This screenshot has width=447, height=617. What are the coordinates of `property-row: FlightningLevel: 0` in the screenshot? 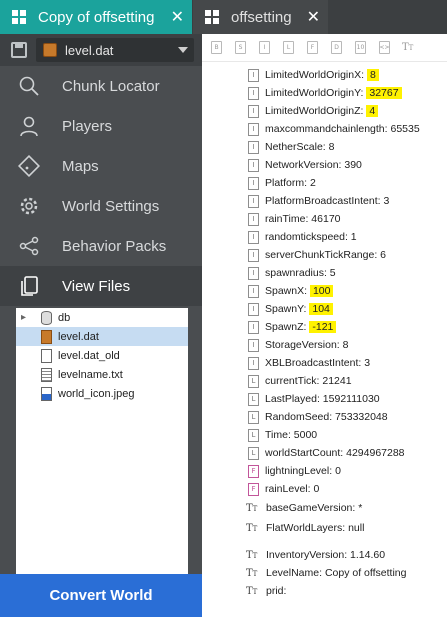 It's located at (324, 471).